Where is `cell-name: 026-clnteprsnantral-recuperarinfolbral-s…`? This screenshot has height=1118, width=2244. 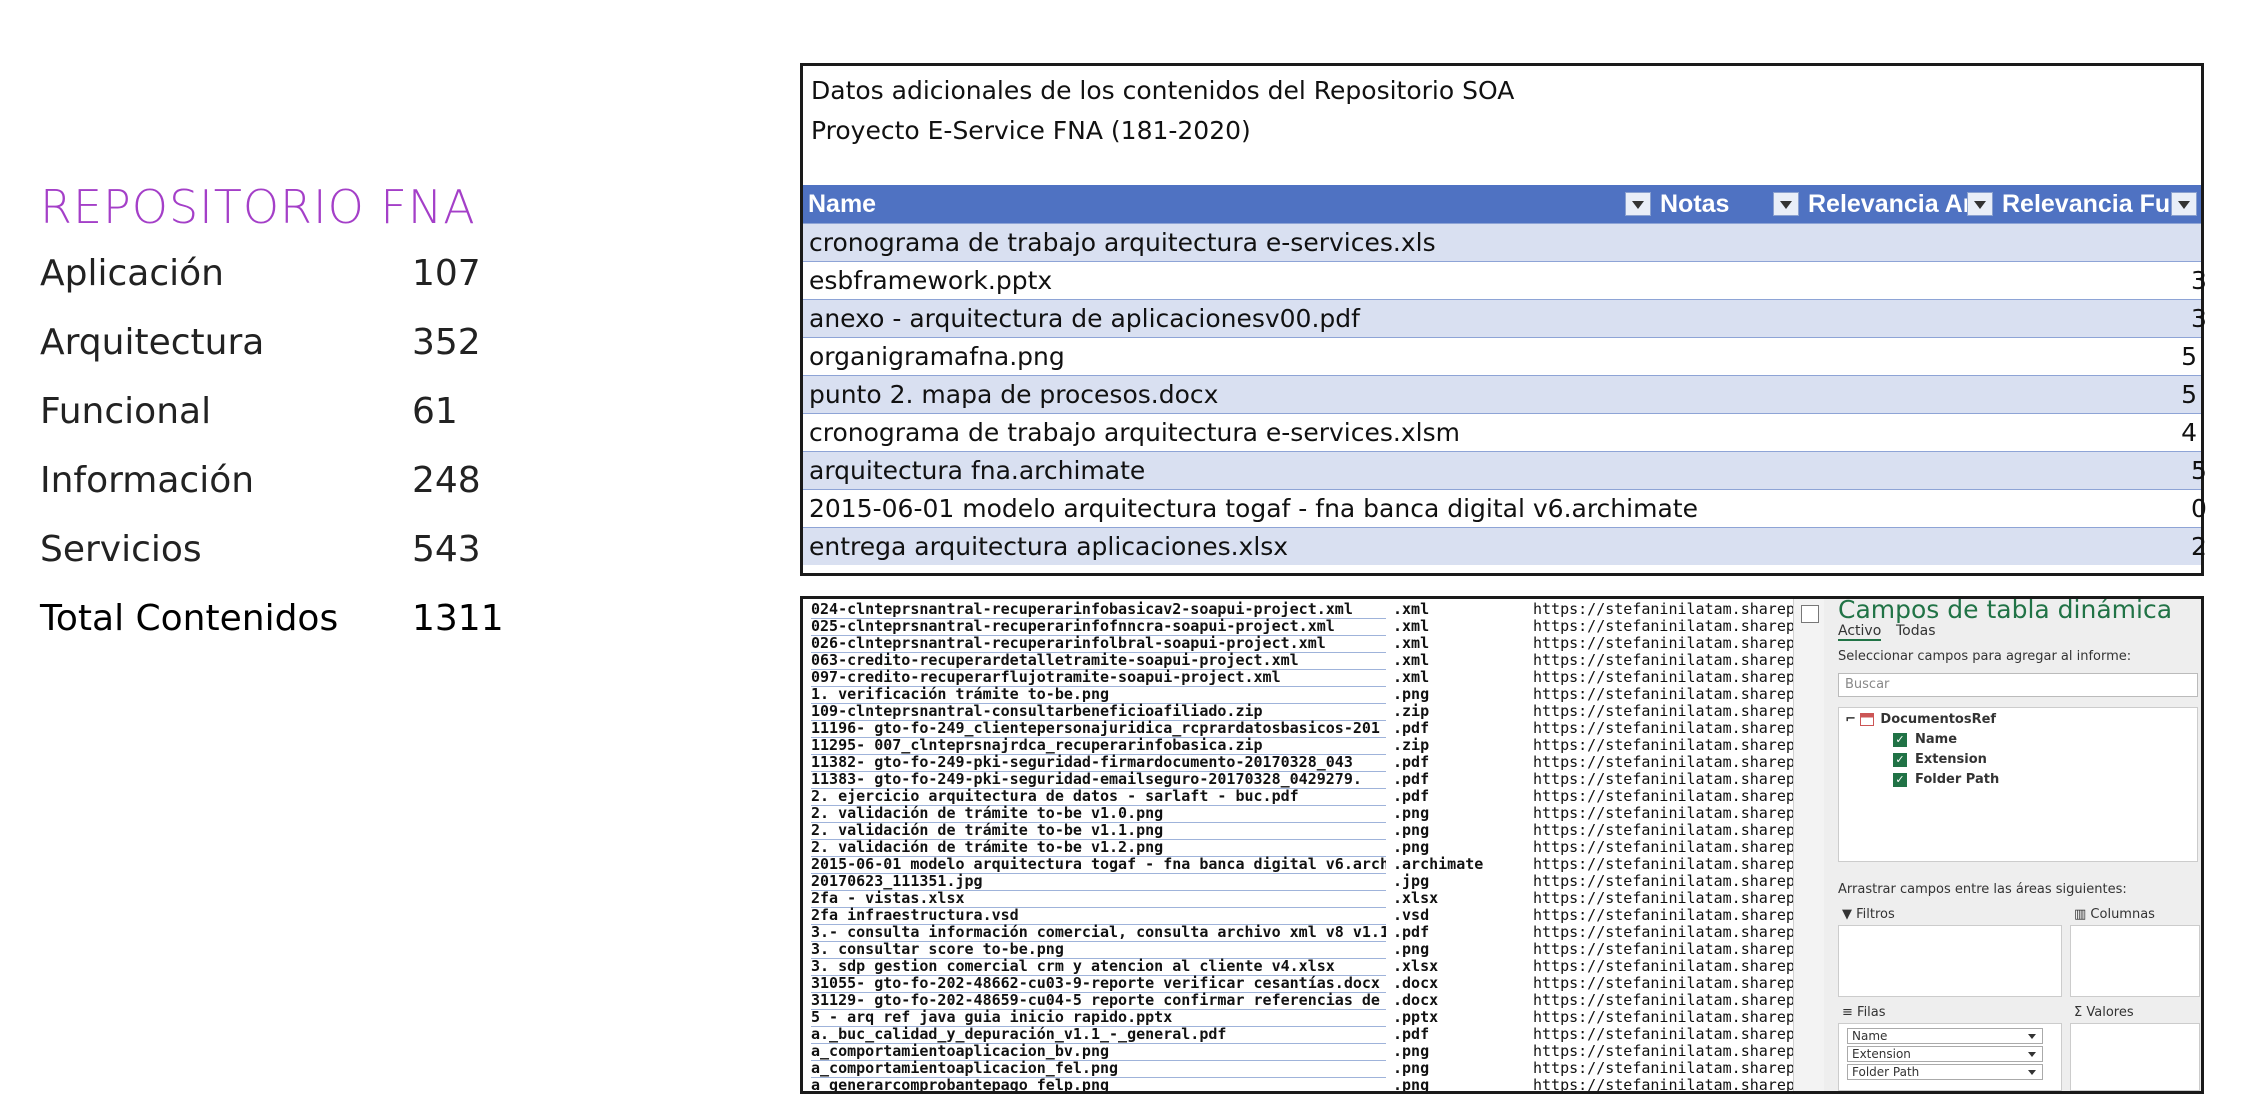 cell-name: 026-clnteprsnantral-recuperarinfolbral-s… is located at coordinates (1098, 644).